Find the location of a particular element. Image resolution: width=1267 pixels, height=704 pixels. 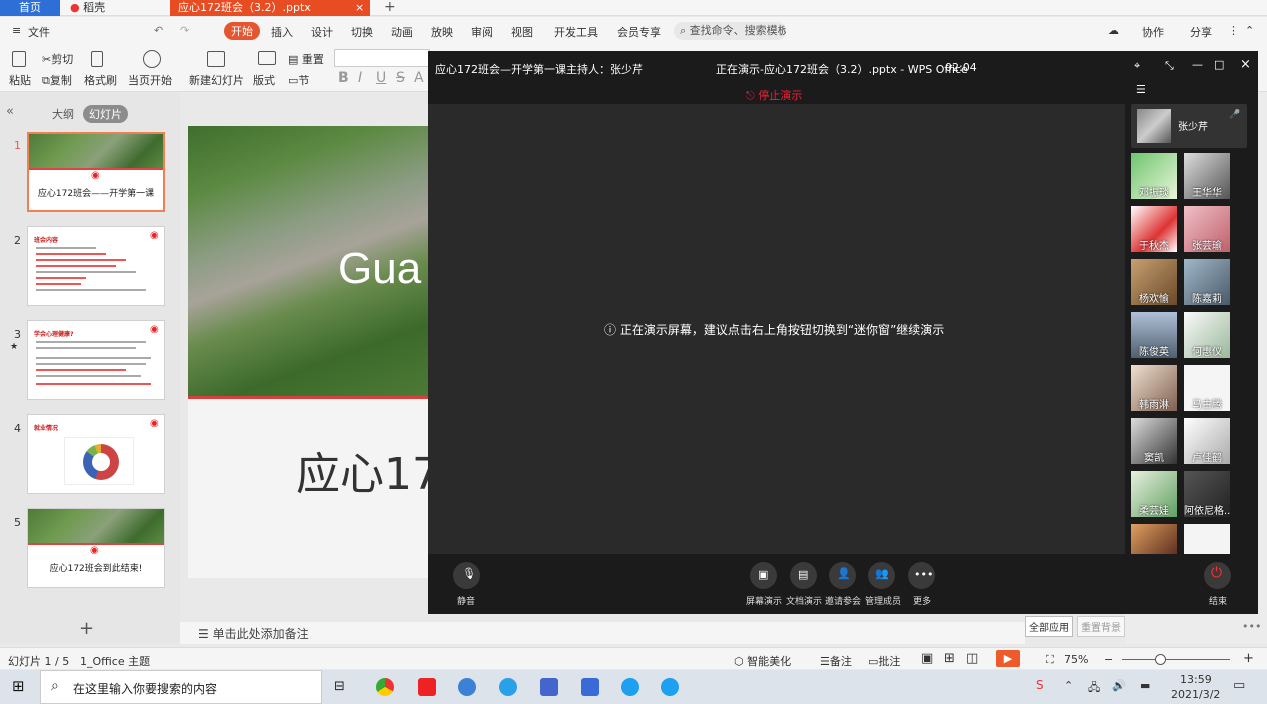

participant-tile: 马古腾 is located at coordinates (1207, 388).